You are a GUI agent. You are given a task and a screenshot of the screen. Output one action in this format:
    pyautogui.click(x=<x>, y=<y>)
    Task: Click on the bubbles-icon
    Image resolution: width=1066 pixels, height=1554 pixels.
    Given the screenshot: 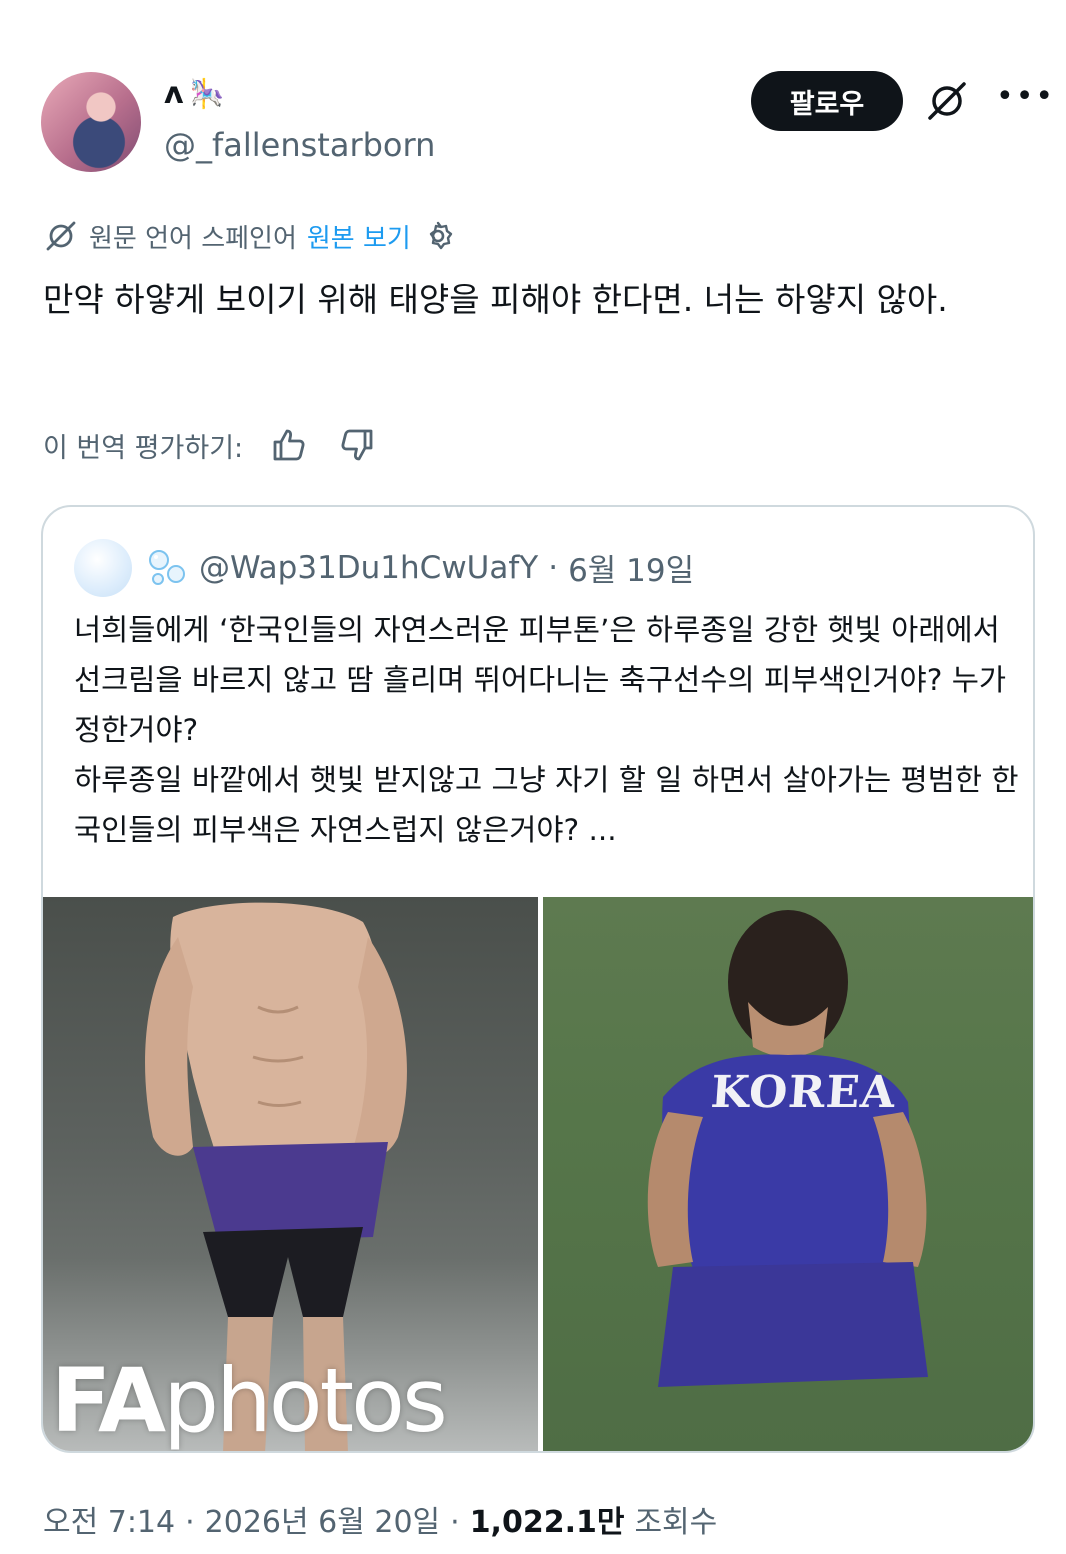 What is the action you would take?
    pyautogui.click(x=167, y=568)
    